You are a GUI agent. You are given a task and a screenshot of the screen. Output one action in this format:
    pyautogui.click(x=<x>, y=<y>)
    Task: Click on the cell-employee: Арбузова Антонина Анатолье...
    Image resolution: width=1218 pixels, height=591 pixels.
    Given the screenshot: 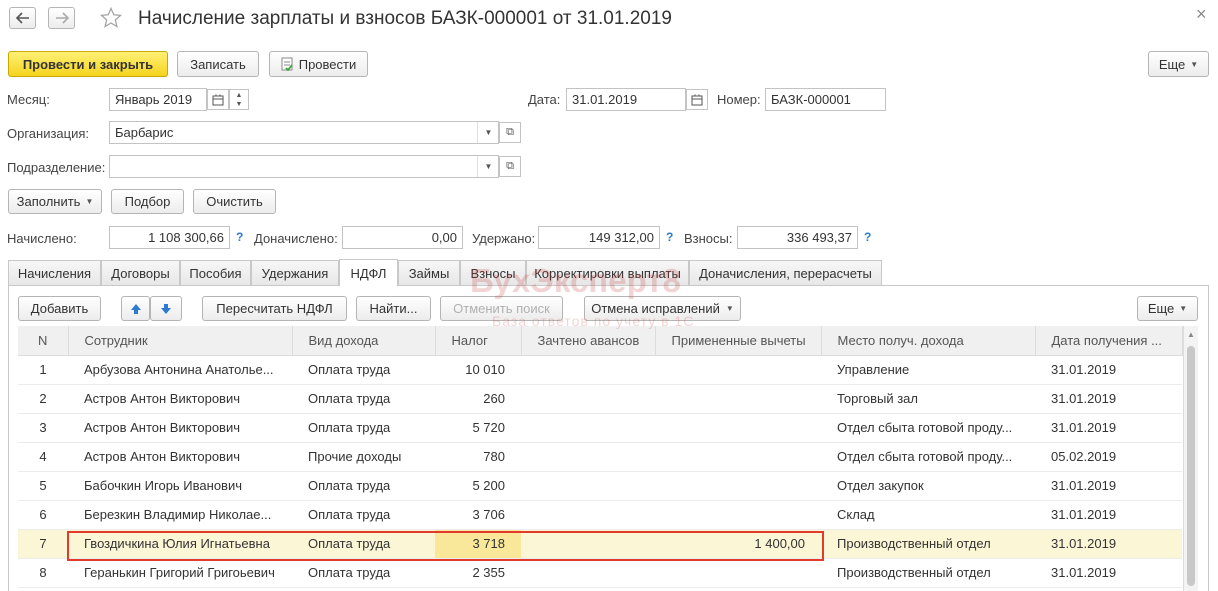 What is the action you would take?
    pyautogui.click(x=180, y=370)
    